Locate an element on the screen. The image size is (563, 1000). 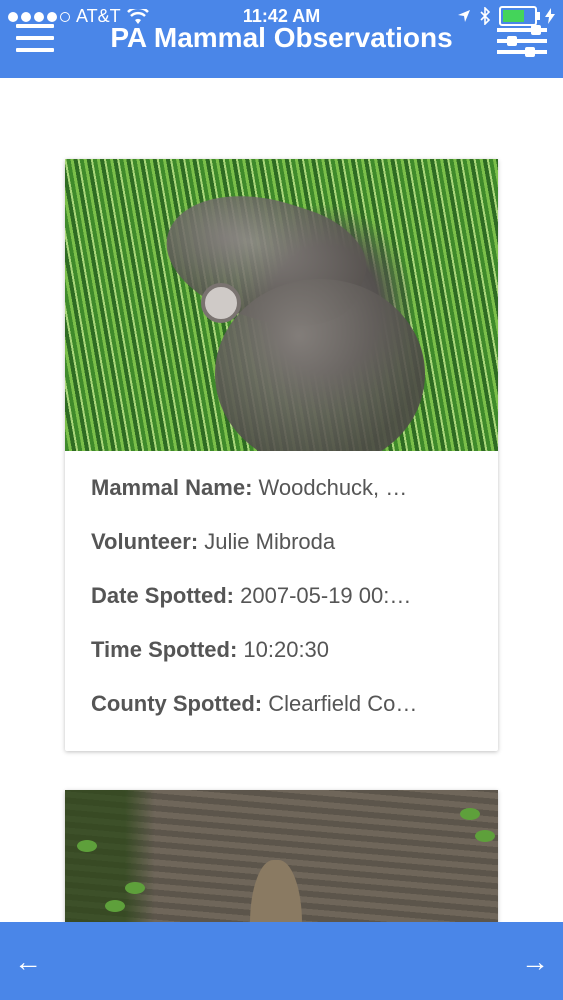
app-header: AT&T 11:42 AM PA Mammal Observations is located at coordinates (281, 39).